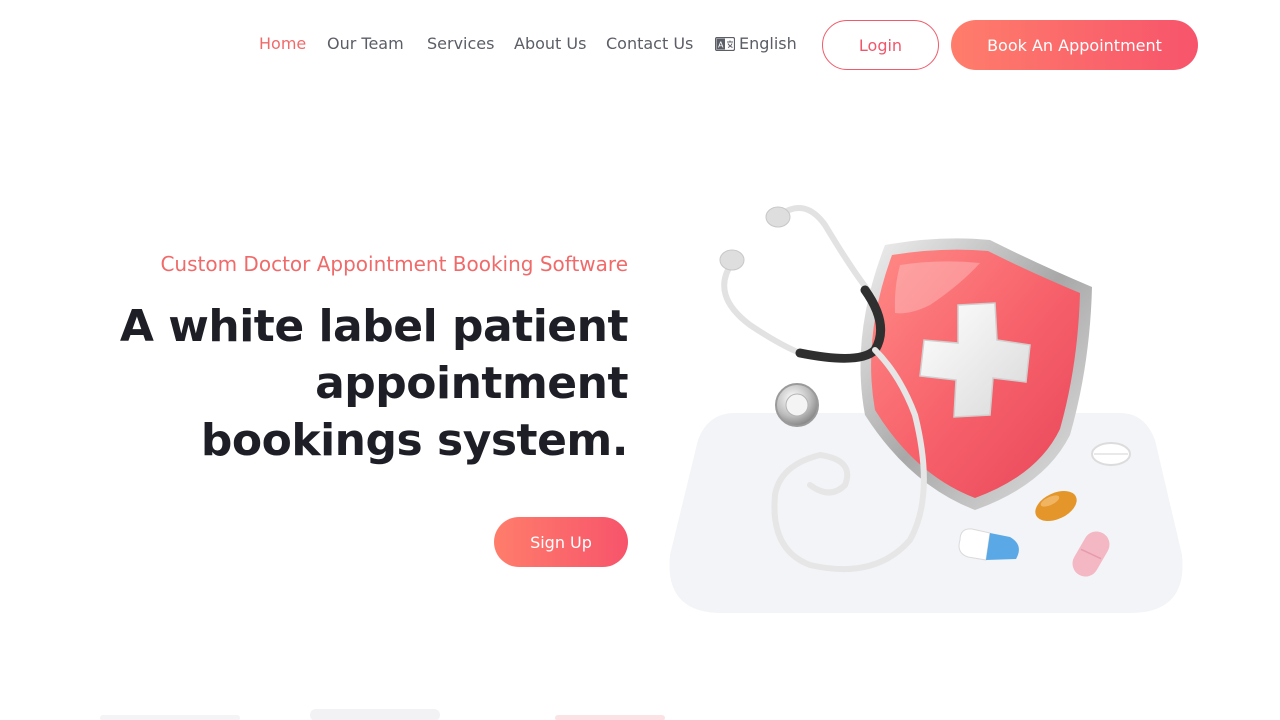  I want to click on language-selector: A English, so click(756, 44).